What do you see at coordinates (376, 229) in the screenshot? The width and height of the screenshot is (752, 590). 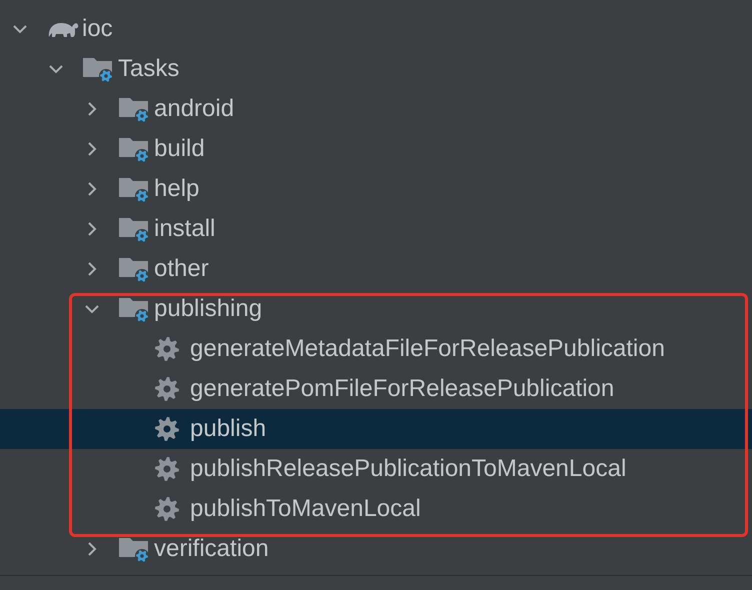 I see `tree-item: install` at bounding box center [376, 229].